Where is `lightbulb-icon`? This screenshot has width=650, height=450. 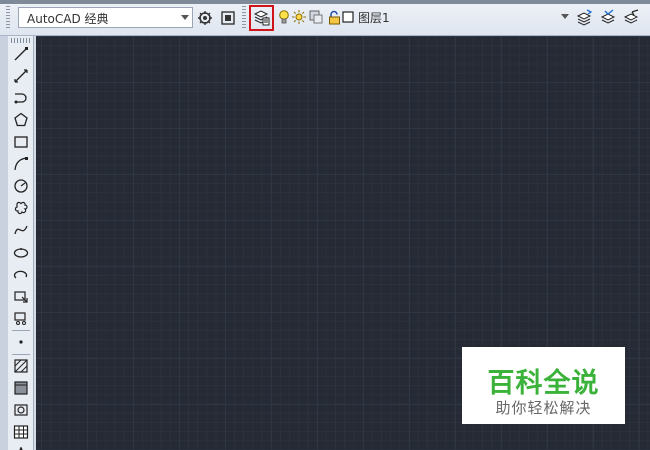
lightbulb-icon is located at coordinates (284, 17).